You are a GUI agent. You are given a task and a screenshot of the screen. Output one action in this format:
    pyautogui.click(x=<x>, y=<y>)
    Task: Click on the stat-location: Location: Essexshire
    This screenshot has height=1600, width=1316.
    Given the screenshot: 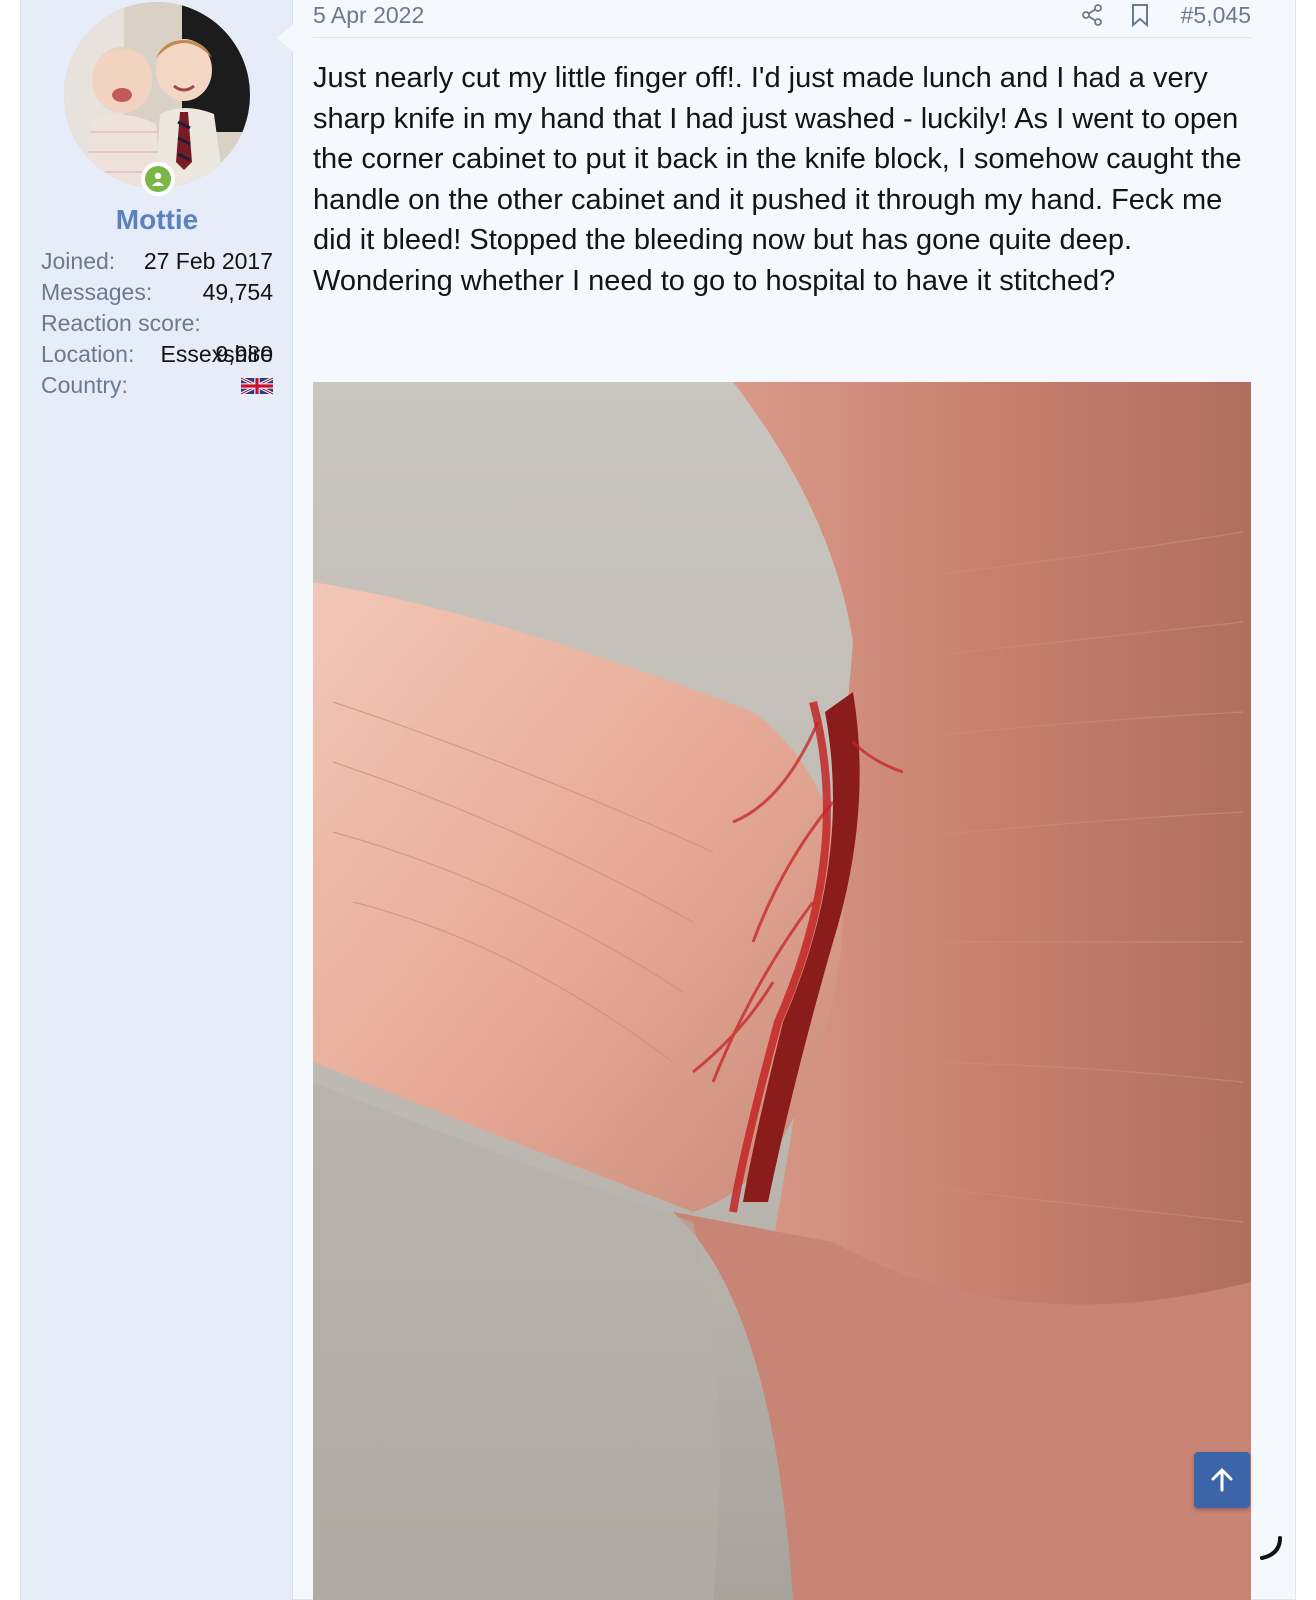 What is the action you would take?
    pyautogui.click(x=157, y=354)
    